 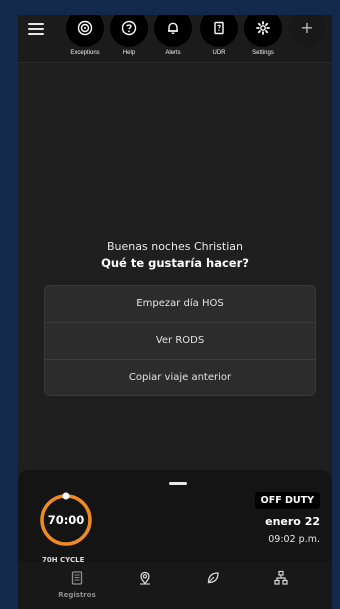 I want to click on toolbar-settings-label: Settings, so click(x=263, y=53).